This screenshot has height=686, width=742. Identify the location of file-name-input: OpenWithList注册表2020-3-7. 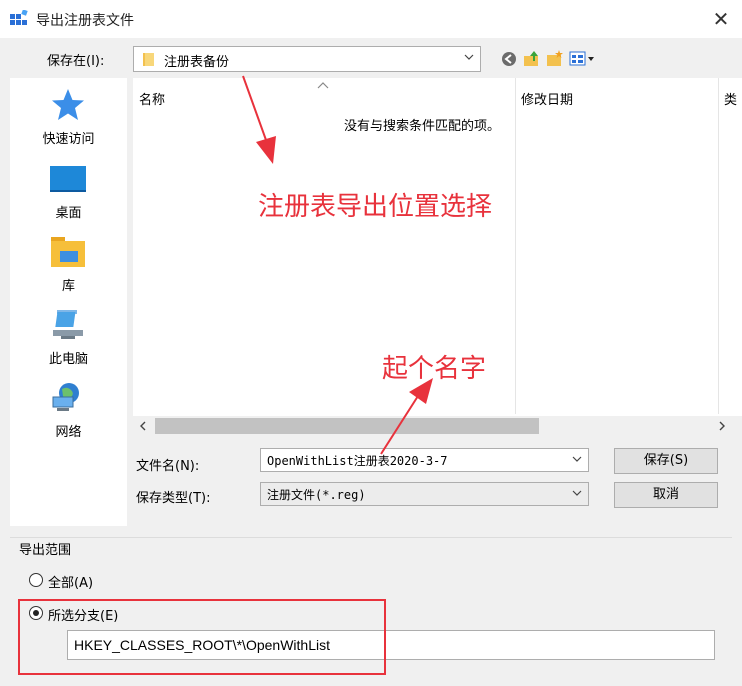
(424, 460).